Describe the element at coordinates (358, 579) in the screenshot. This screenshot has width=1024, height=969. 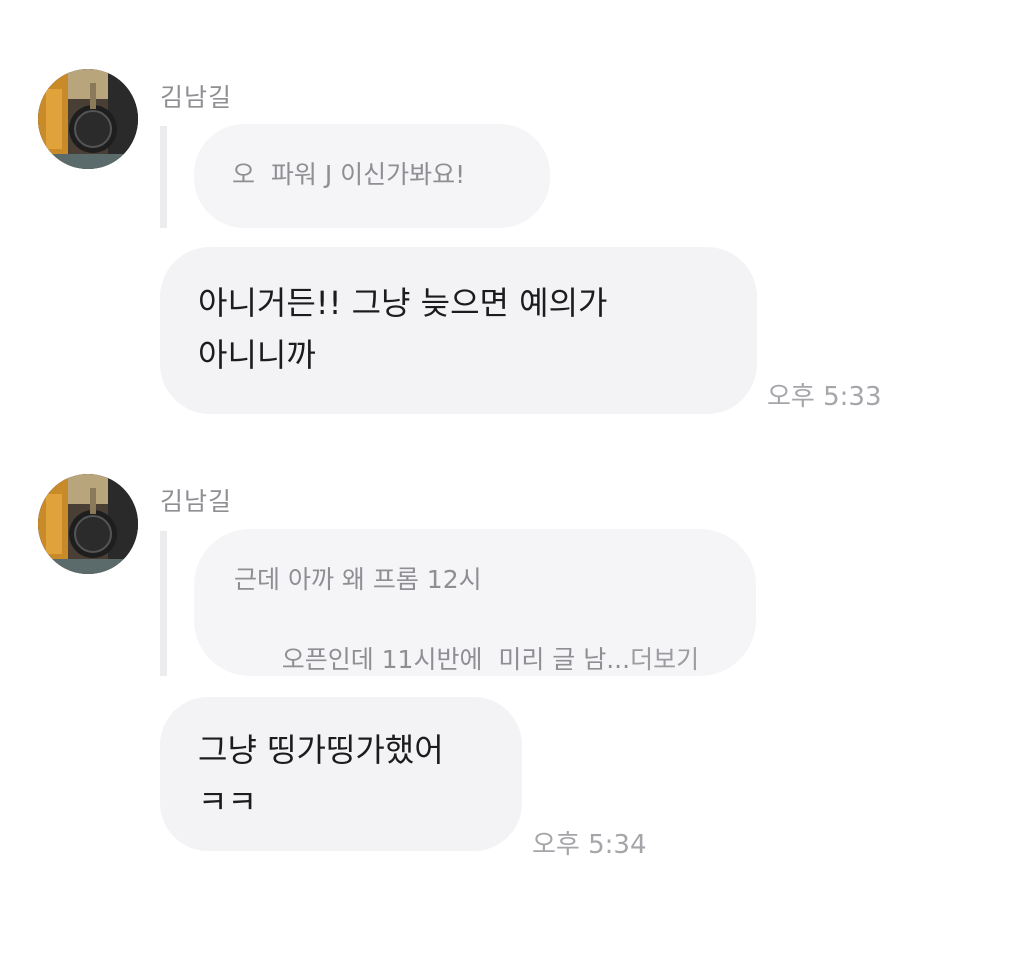
I see `quoted-line: 근데 아까 왜 프롬 12시` at that location.